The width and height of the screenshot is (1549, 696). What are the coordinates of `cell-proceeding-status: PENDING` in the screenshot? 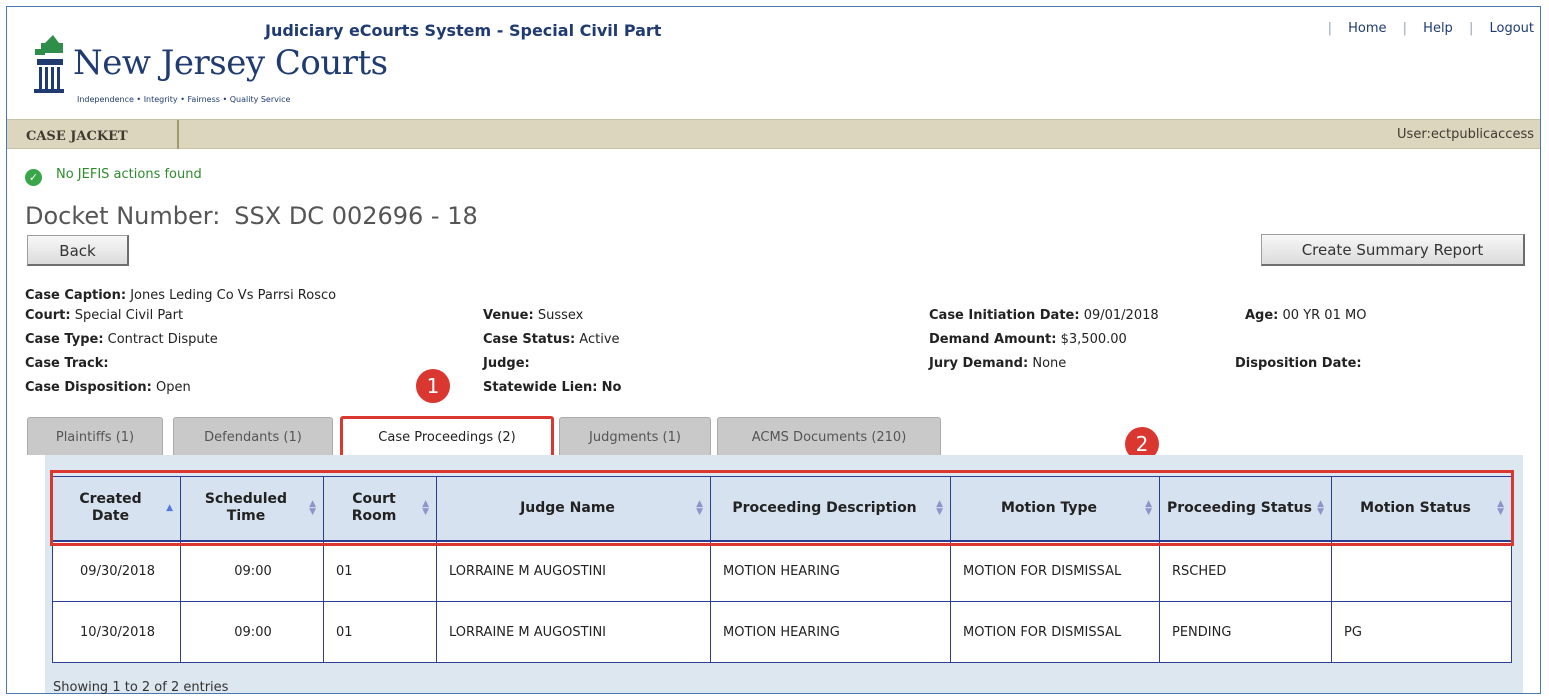 It's located at (1245, 632).